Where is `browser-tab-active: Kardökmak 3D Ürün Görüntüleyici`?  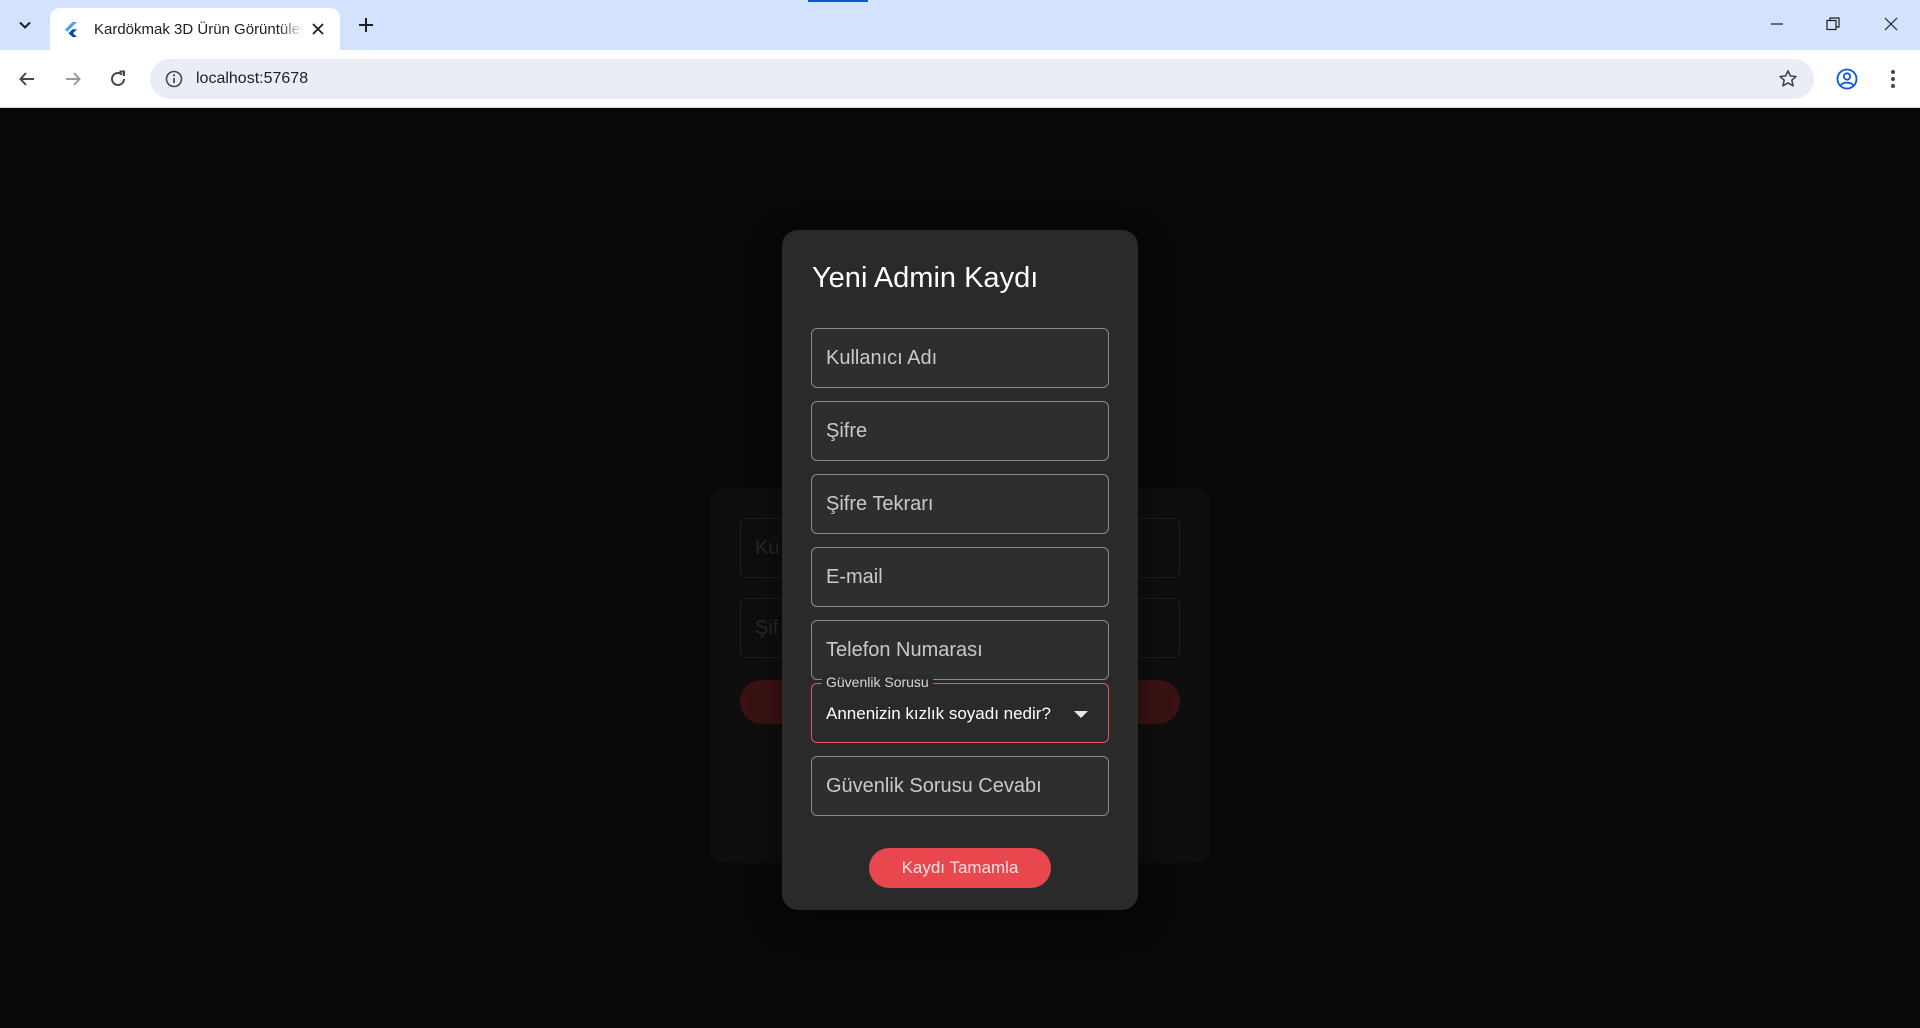
browser-tab-active: Kardökmak 3D Ürün Görüntüleyici is located at coordinates (195, 29).